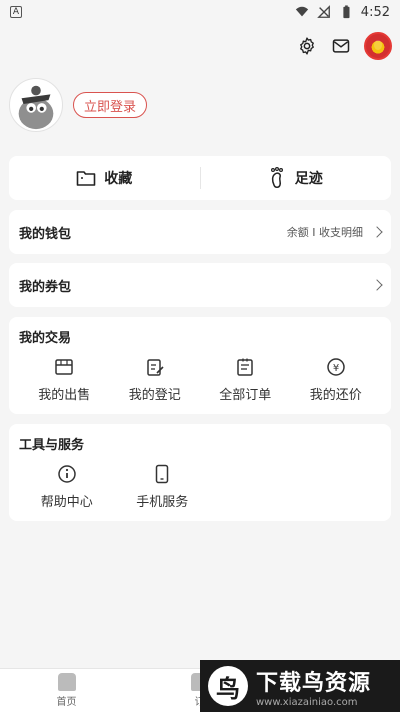 This screenshot has height=712, width=400. I want to click on footprints-label: 足迹, so click(308, 179).